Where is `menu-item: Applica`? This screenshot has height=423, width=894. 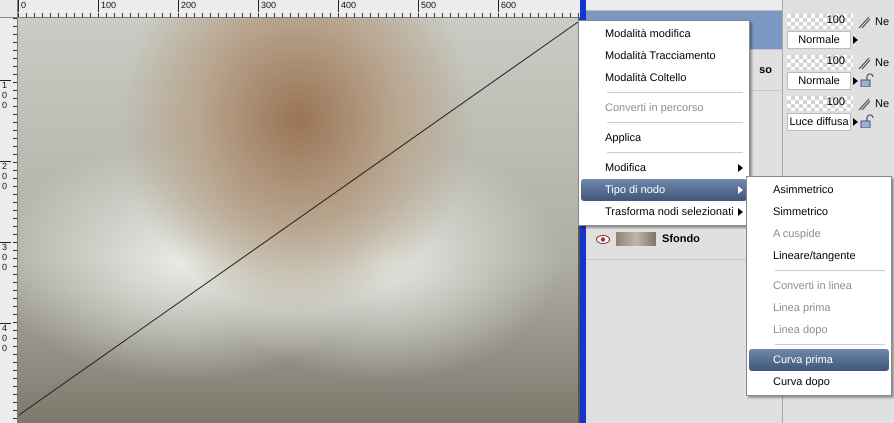 menu-item: Applica is located at coordinates (664, 138).